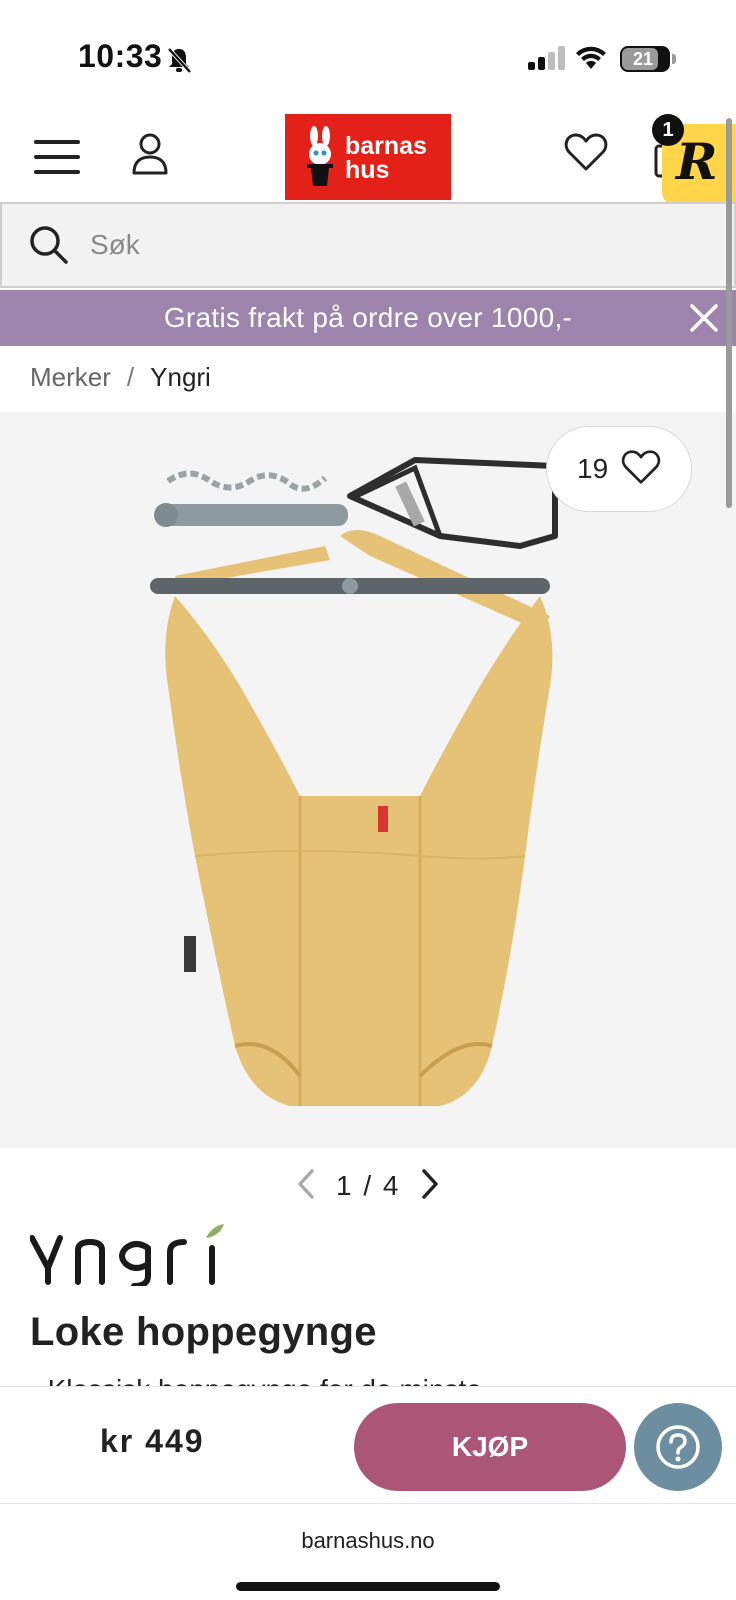  I want to click on question-mark-icon, so click(678, 1447).